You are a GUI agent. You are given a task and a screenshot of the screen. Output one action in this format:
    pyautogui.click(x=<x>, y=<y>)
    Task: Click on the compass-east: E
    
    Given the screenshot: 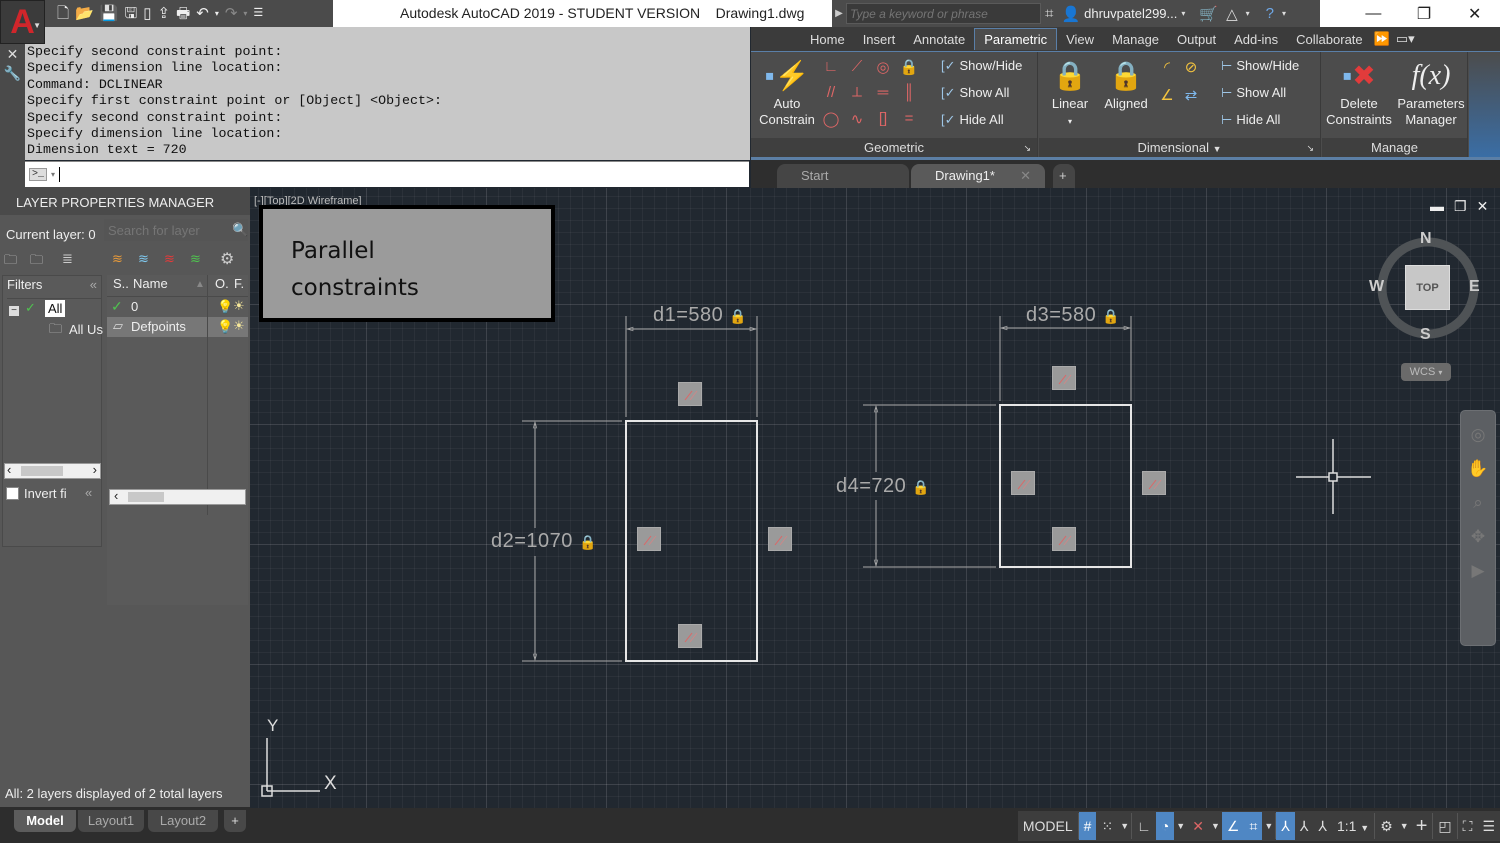 What is the action you would take?
    pyautogui.click(x=1474, y=287)
    